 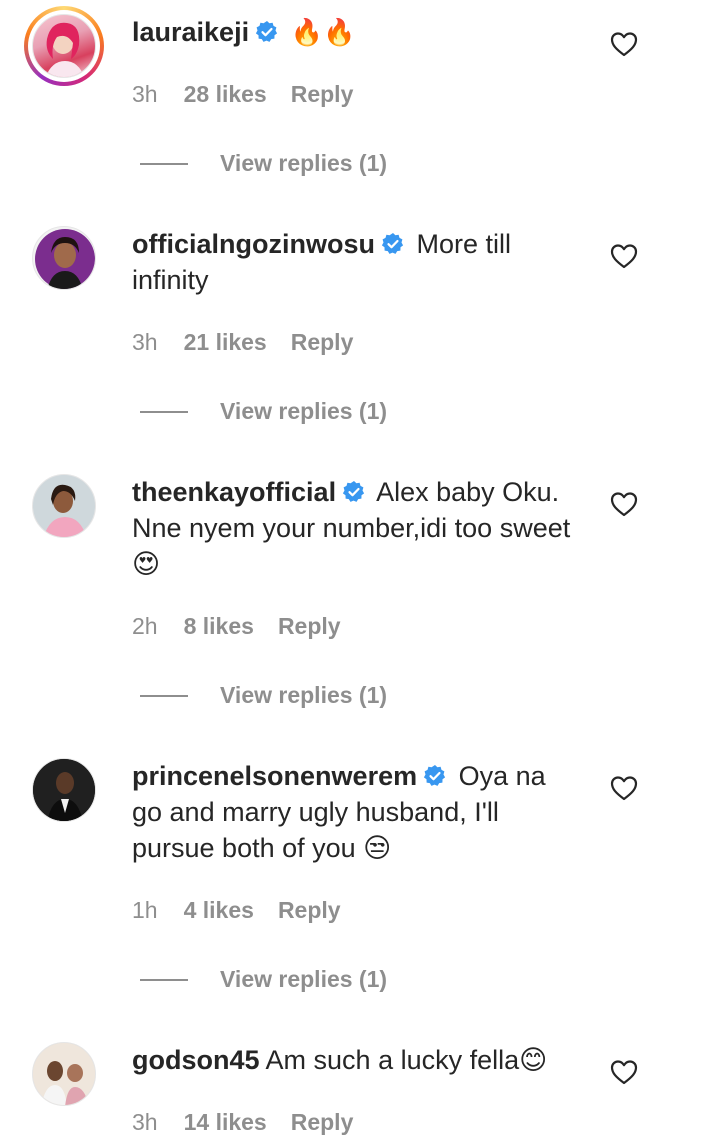 I want to click on comment-meta: 1h 4 likes Reply, so click(x=236, y=910).